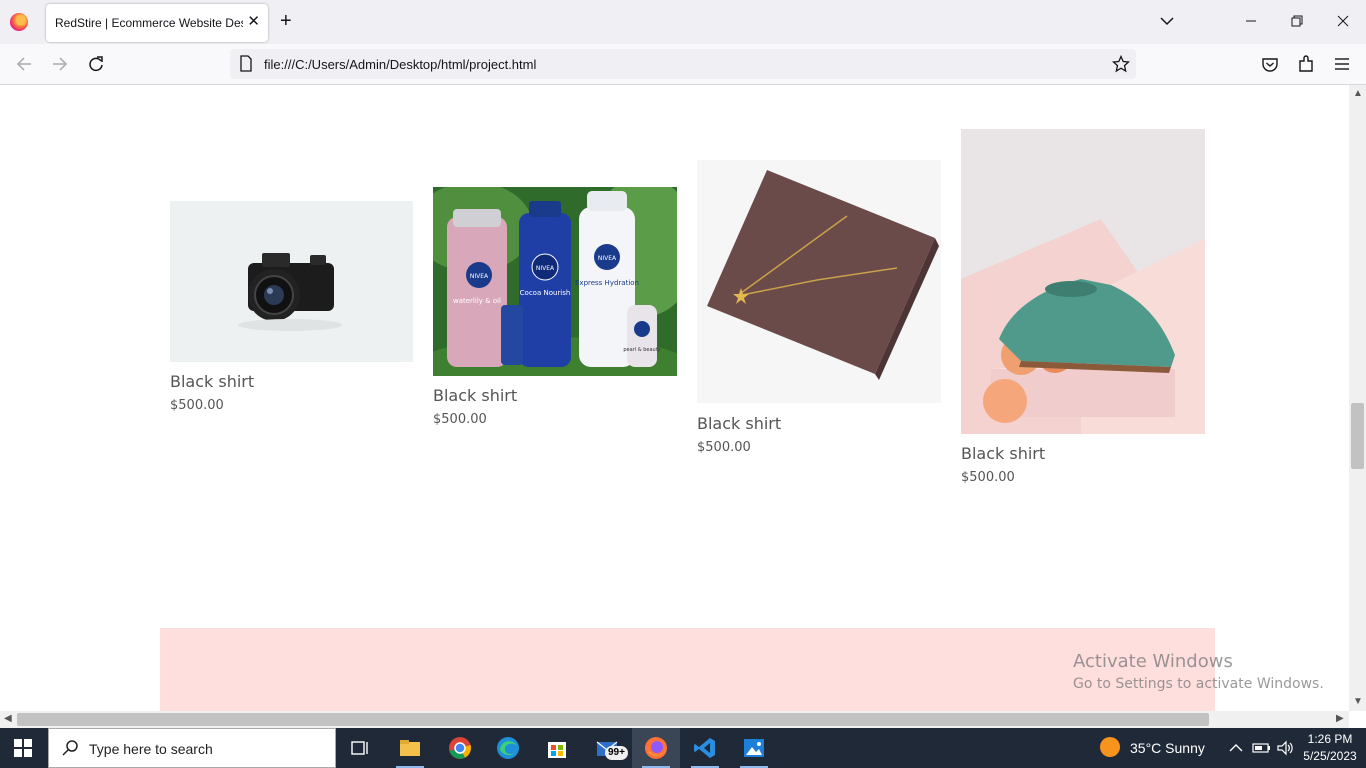 This screenshot has width=1366, height=768. What do you see at coordinates (253, 22) in the screenshot?
I see `close-tab-icon: ✕` at bounding box center [253, 22].